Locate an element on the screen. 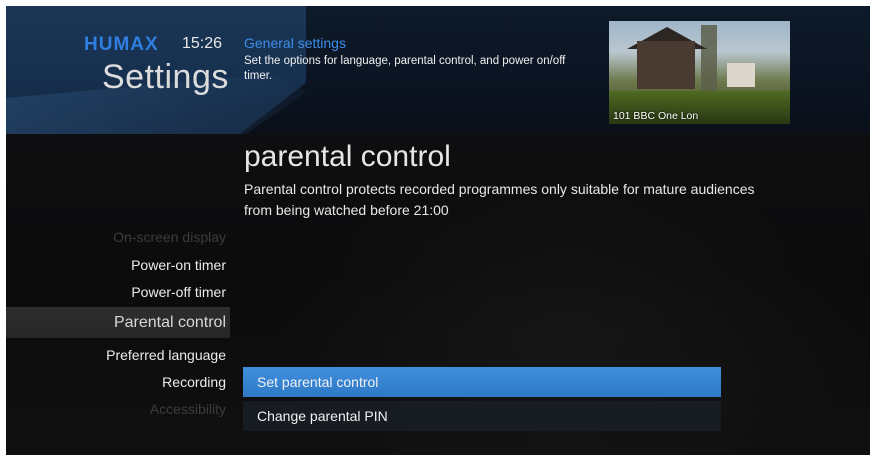 The width and height of the screenshot is (876, 463). menu-item-label: Recording is located at coordinates (194, 382).